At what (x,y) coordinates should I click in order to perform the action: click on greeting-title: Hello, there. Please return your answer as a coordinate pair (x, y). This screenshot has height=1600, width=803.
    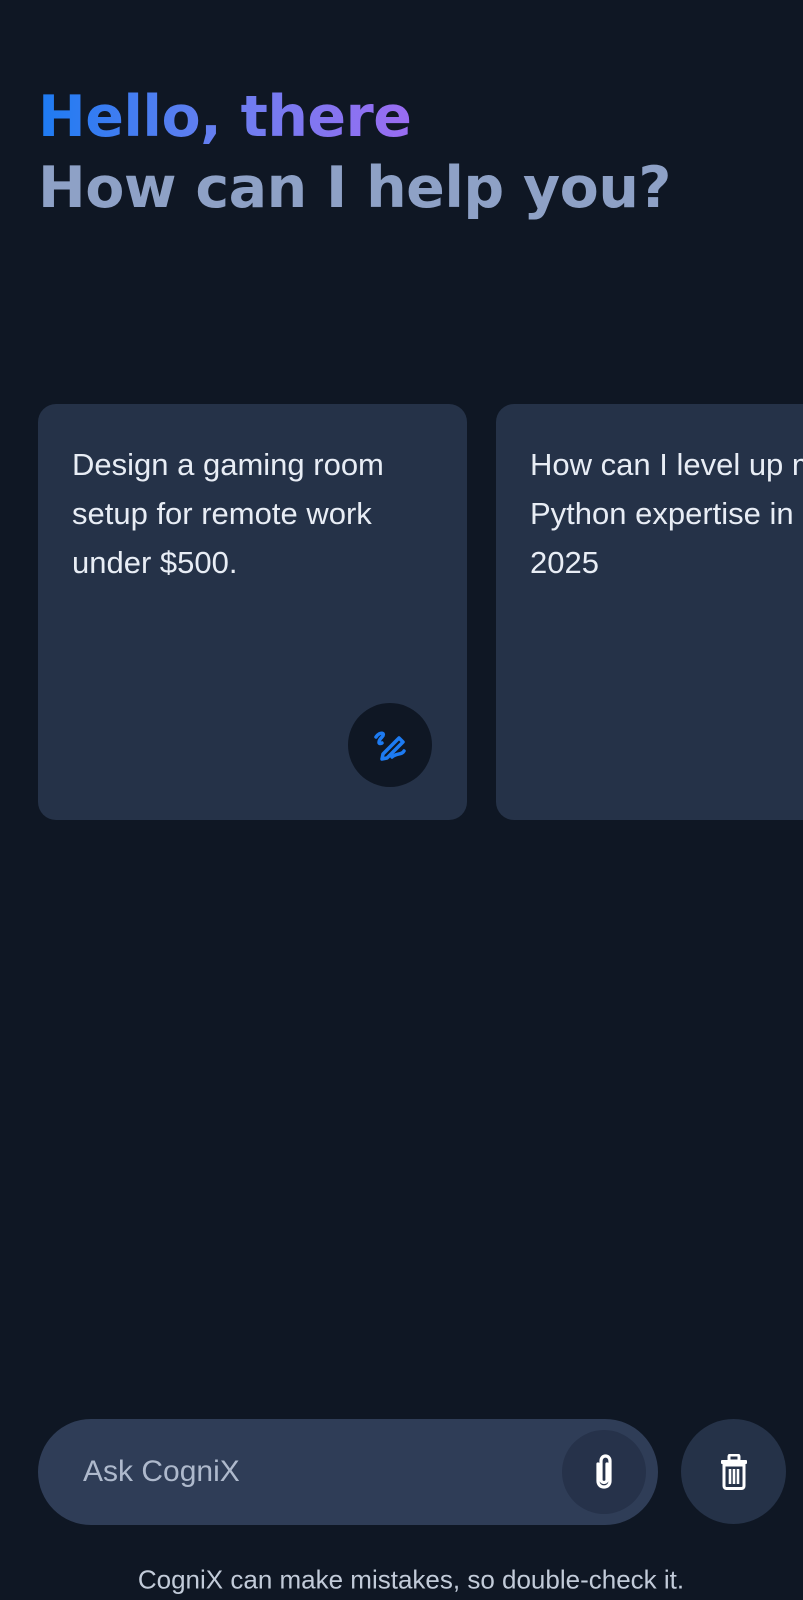
    Looking at the image, I should click on (225, 117).